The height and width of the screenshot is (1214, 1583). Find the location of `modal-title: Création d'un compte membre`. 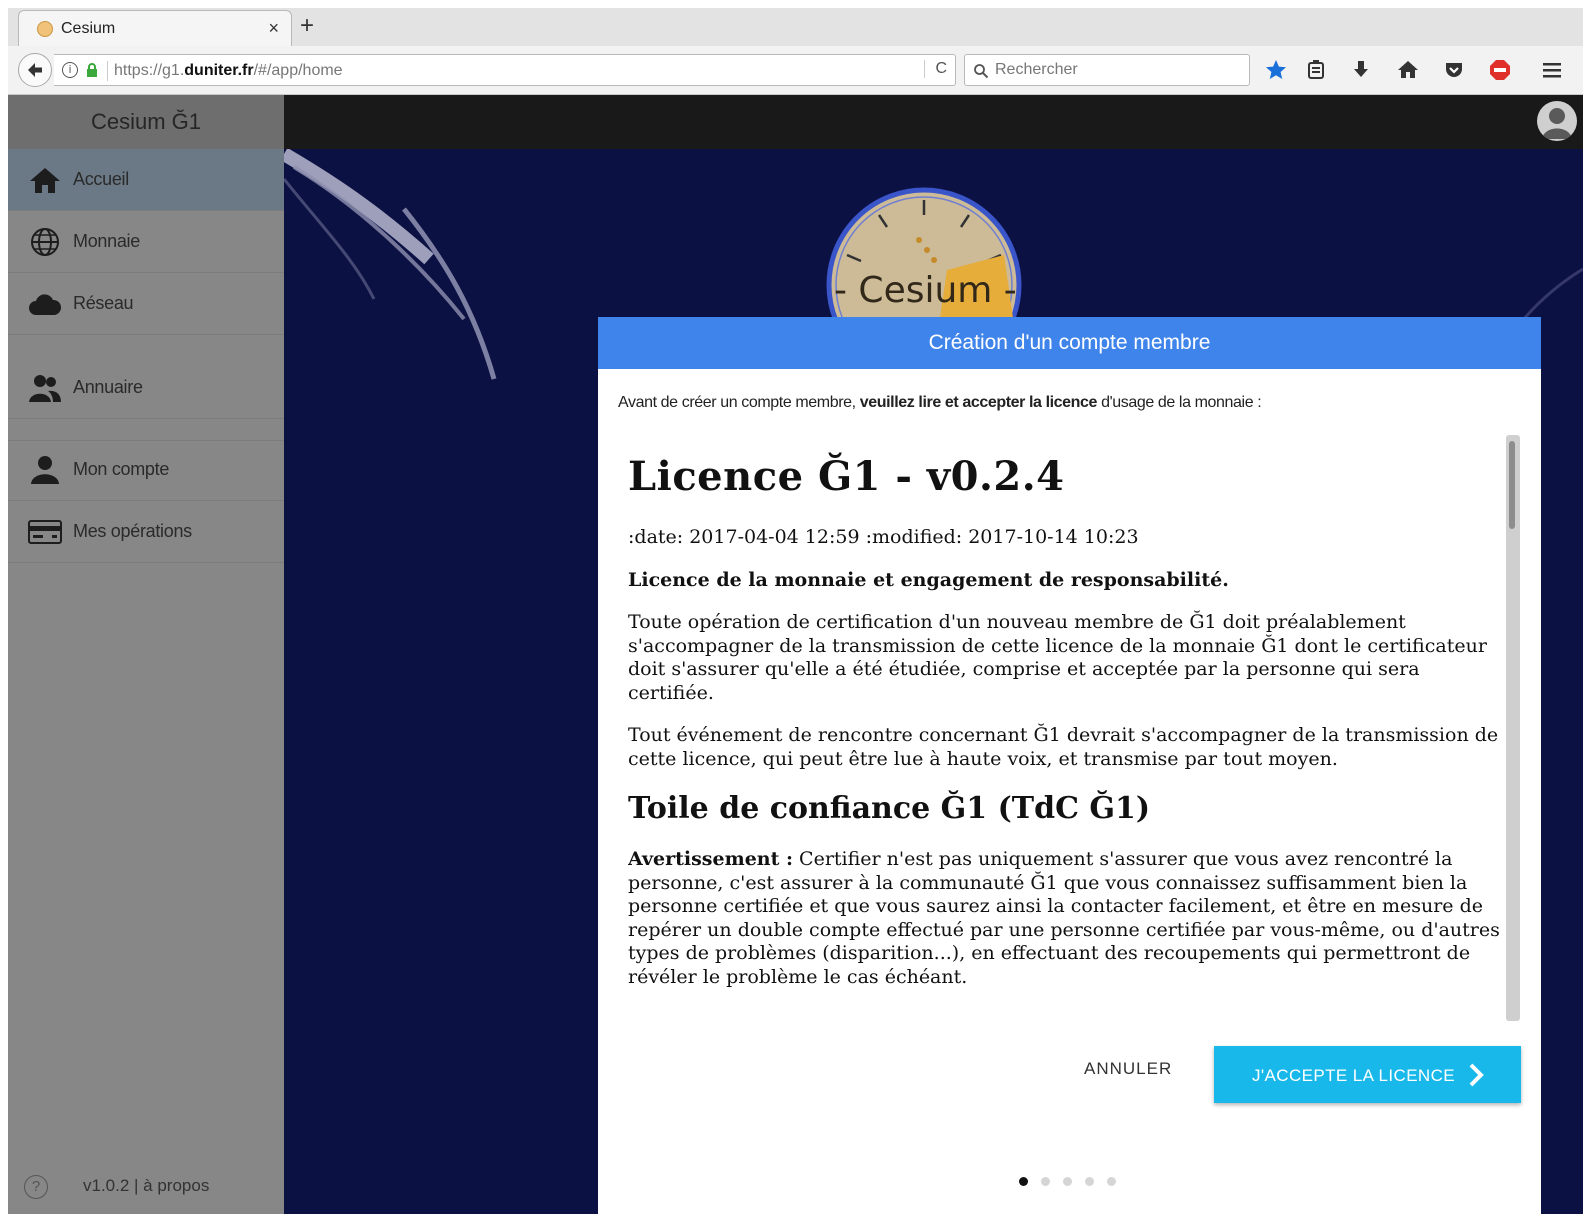

modal-title: Création d'un compte membre is located at coordinates (1069, 342).